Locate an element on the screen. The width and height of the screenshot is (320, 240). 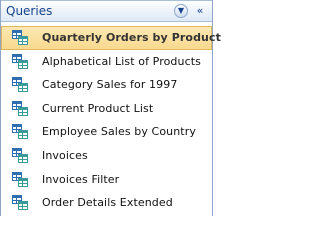
list-item-label: Order Details Extended is located at coordinates (107, 203).